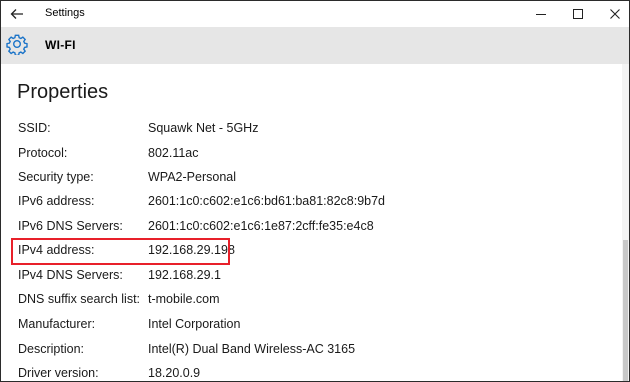 This screenshot has height=382, width=630. What do you see at coordinates (70, 275) in the screenshot?
I see `property-label: IPv4 DNS Servers:` at bounding box center [70, 275].